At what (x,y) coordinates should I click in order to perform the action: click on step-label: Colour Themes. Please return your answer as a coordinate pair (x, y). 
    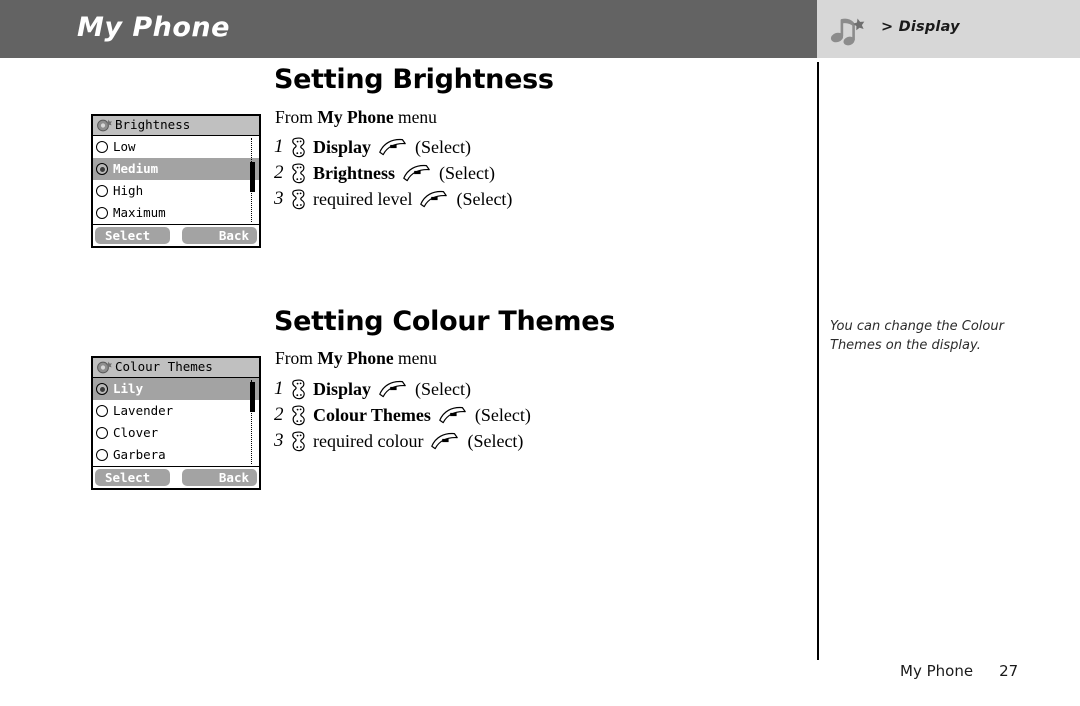
    Looking at the image, I should click on (372, 414).